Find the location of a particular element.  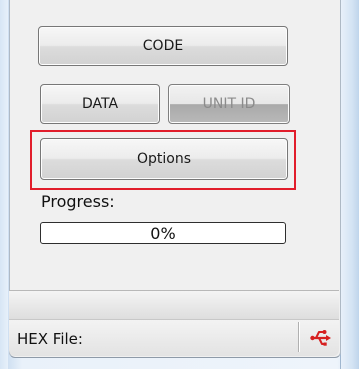

status-divider is located at coordinates (298, 337).